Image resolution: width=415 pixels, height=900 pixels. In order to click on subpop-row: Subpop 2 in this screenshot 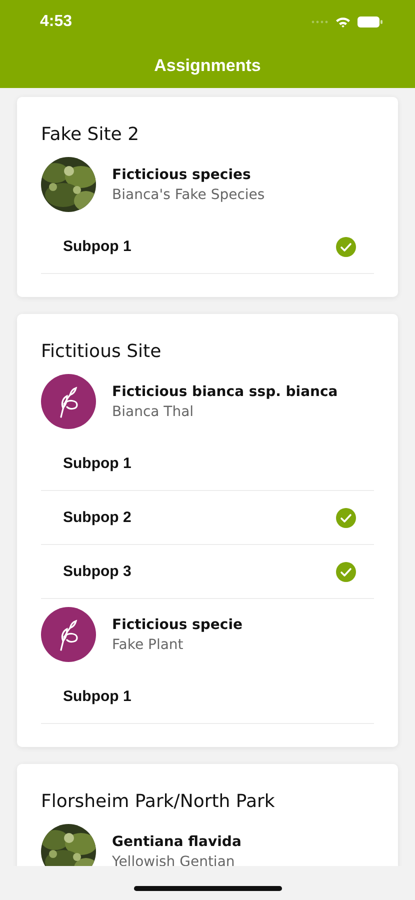, I will do `click(207, 518)`.